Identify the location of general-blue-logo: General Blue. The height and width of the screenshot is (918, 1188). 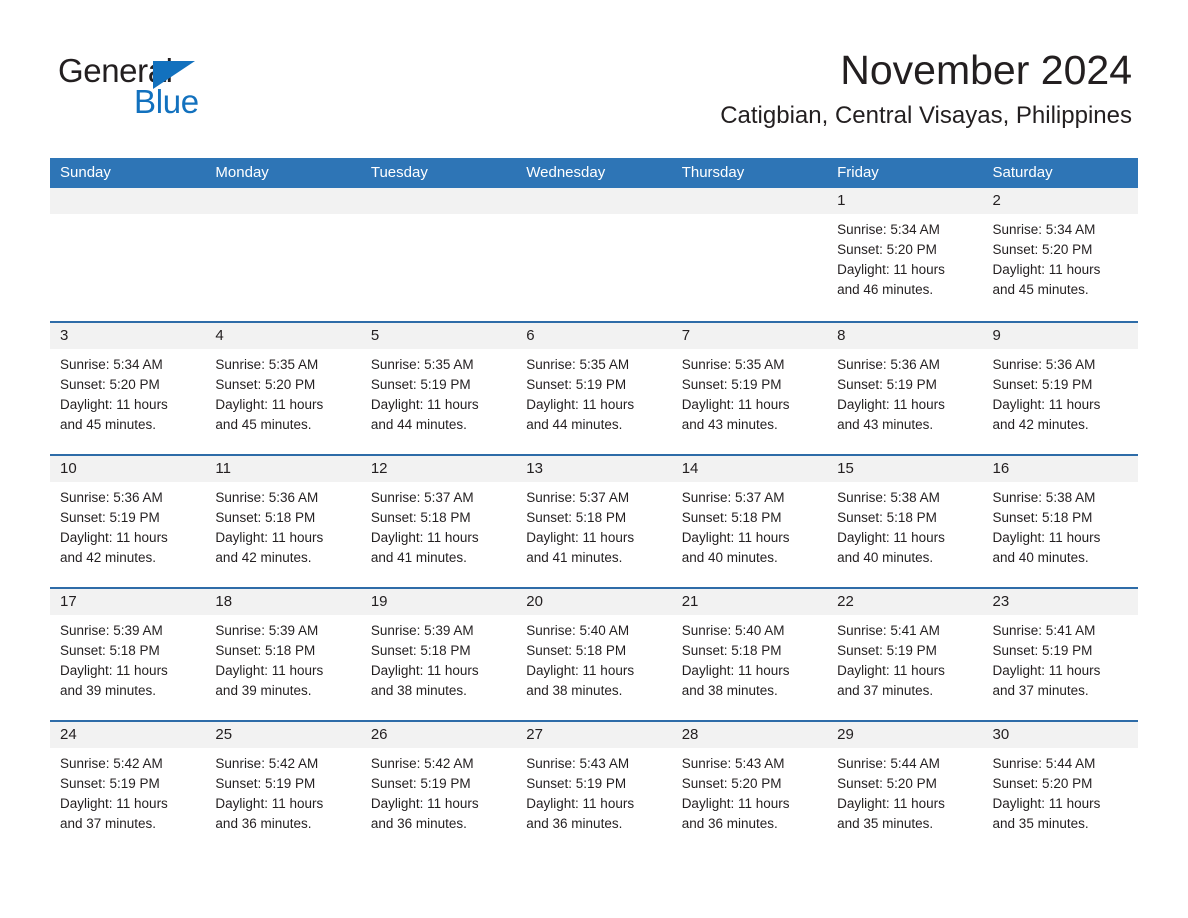
(228, 87).